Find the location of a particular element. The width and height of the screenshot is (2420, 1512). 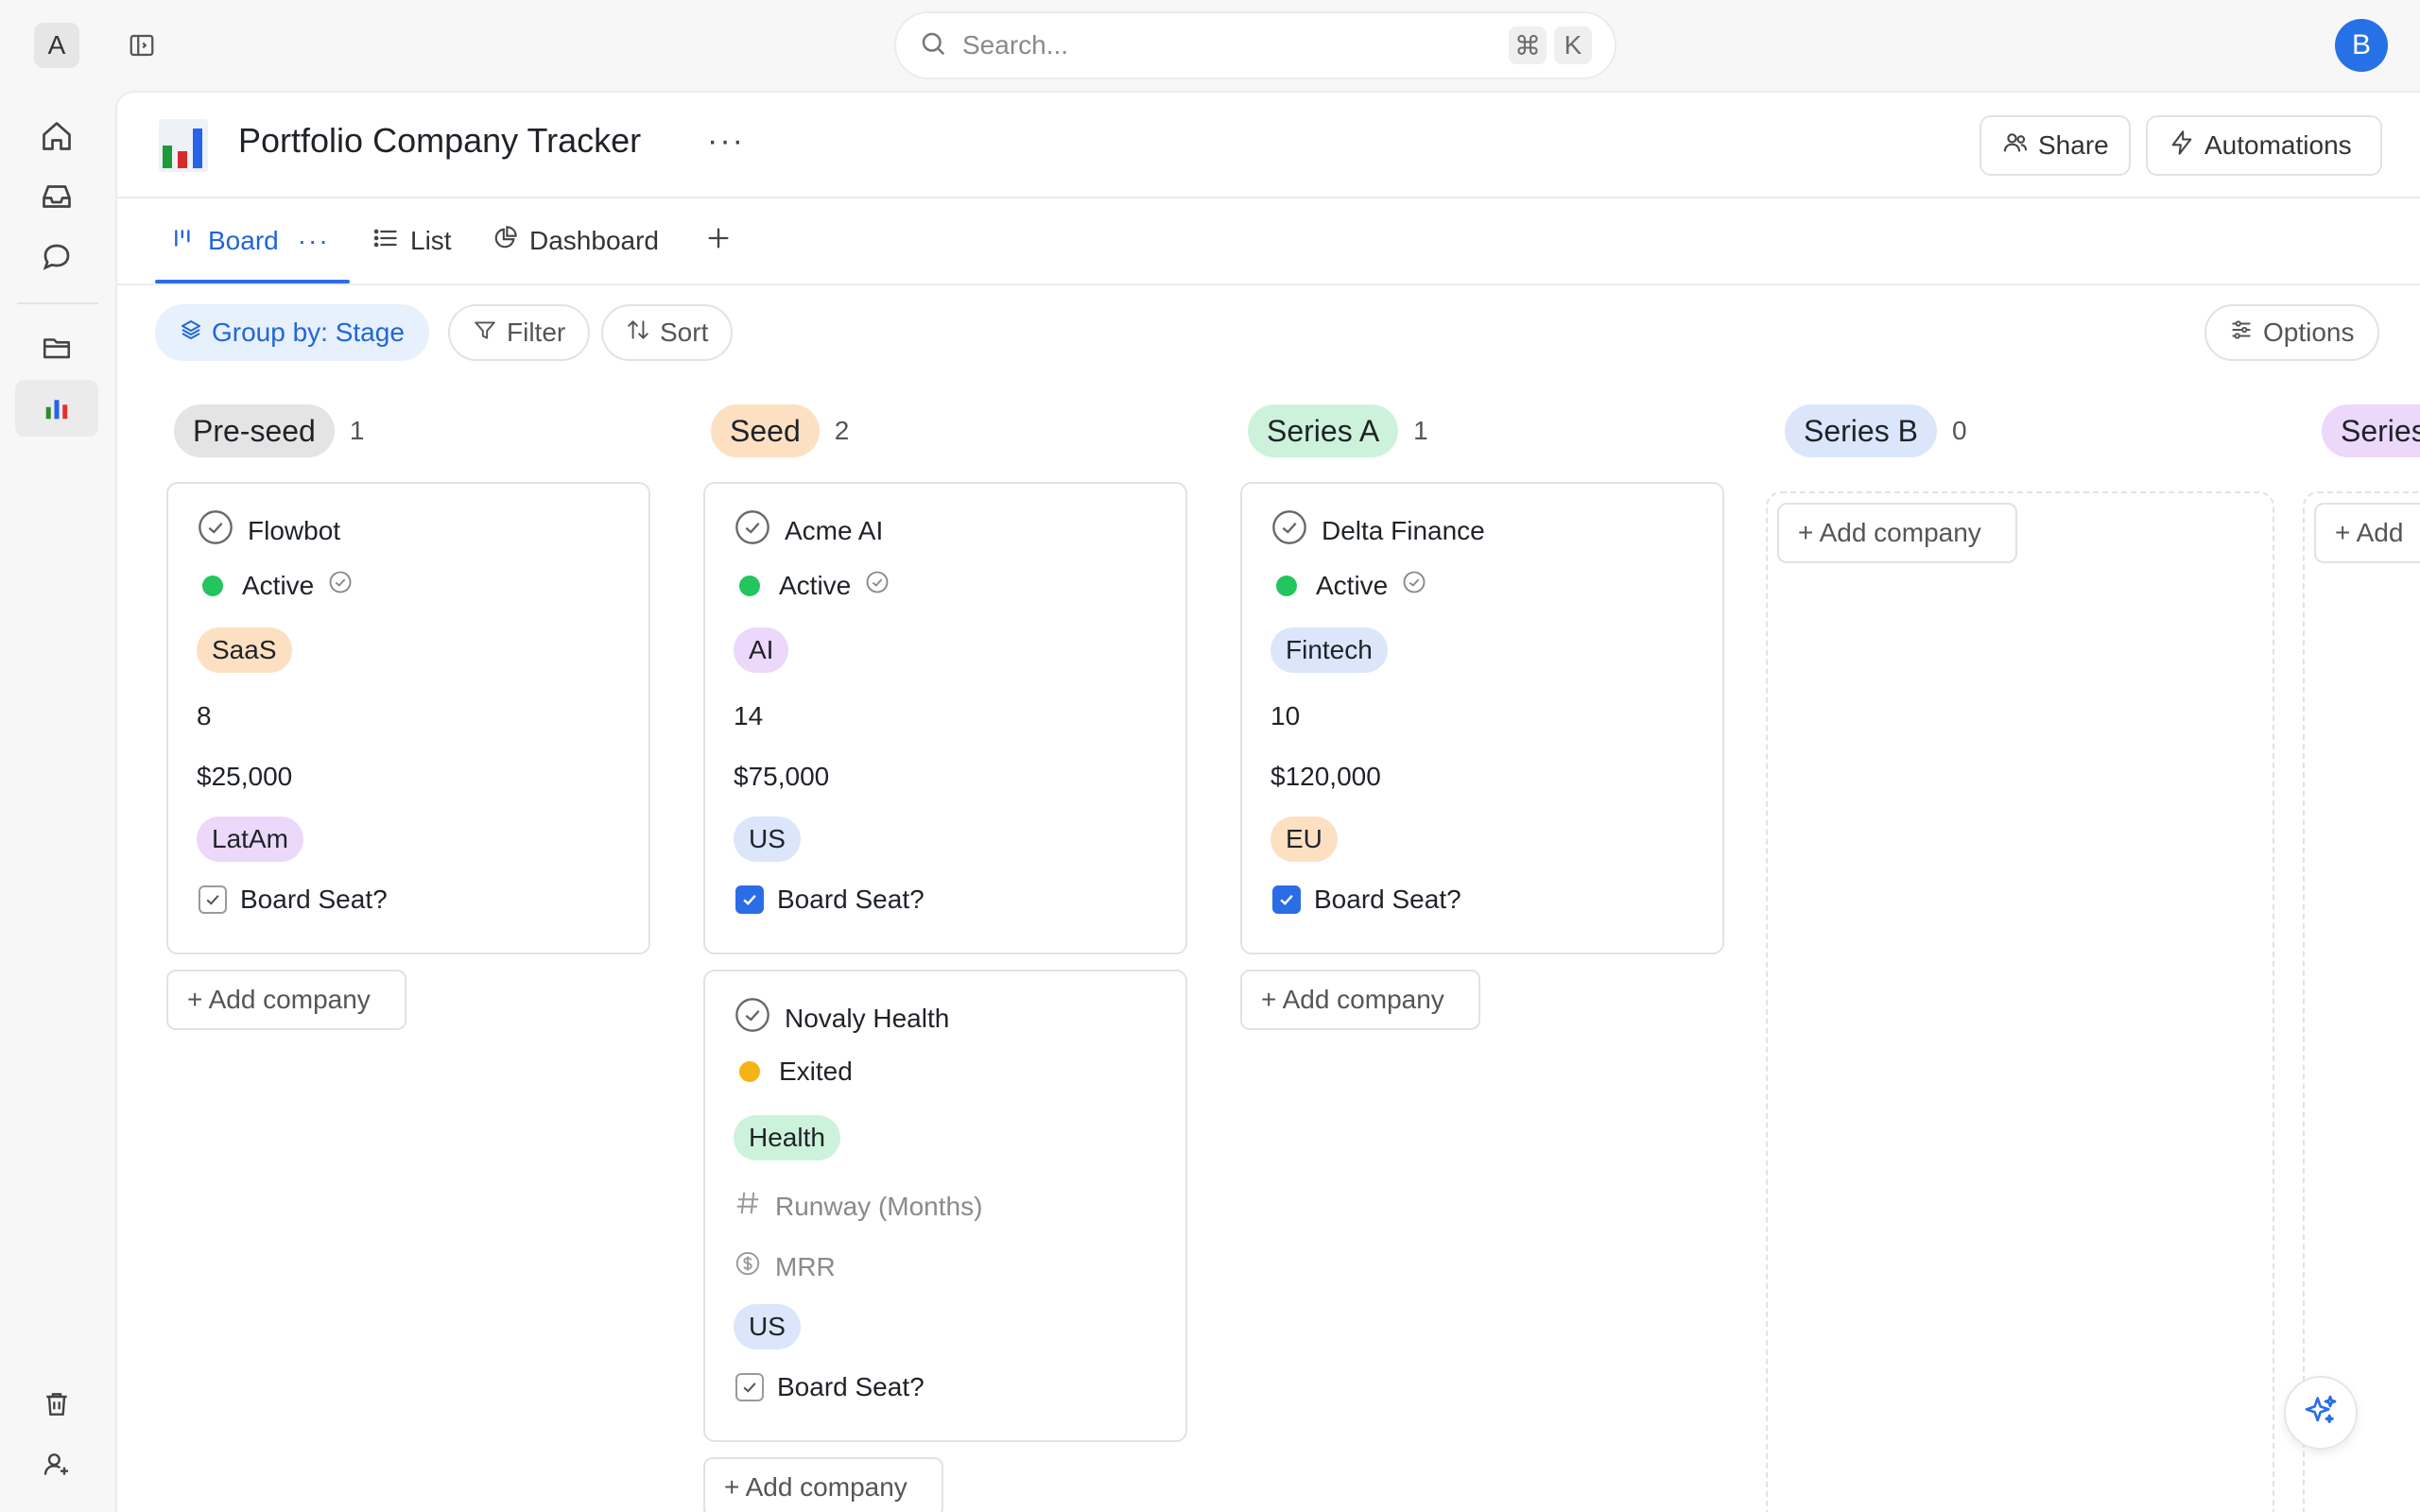

share-icon is located at coordinates (2015, 146).